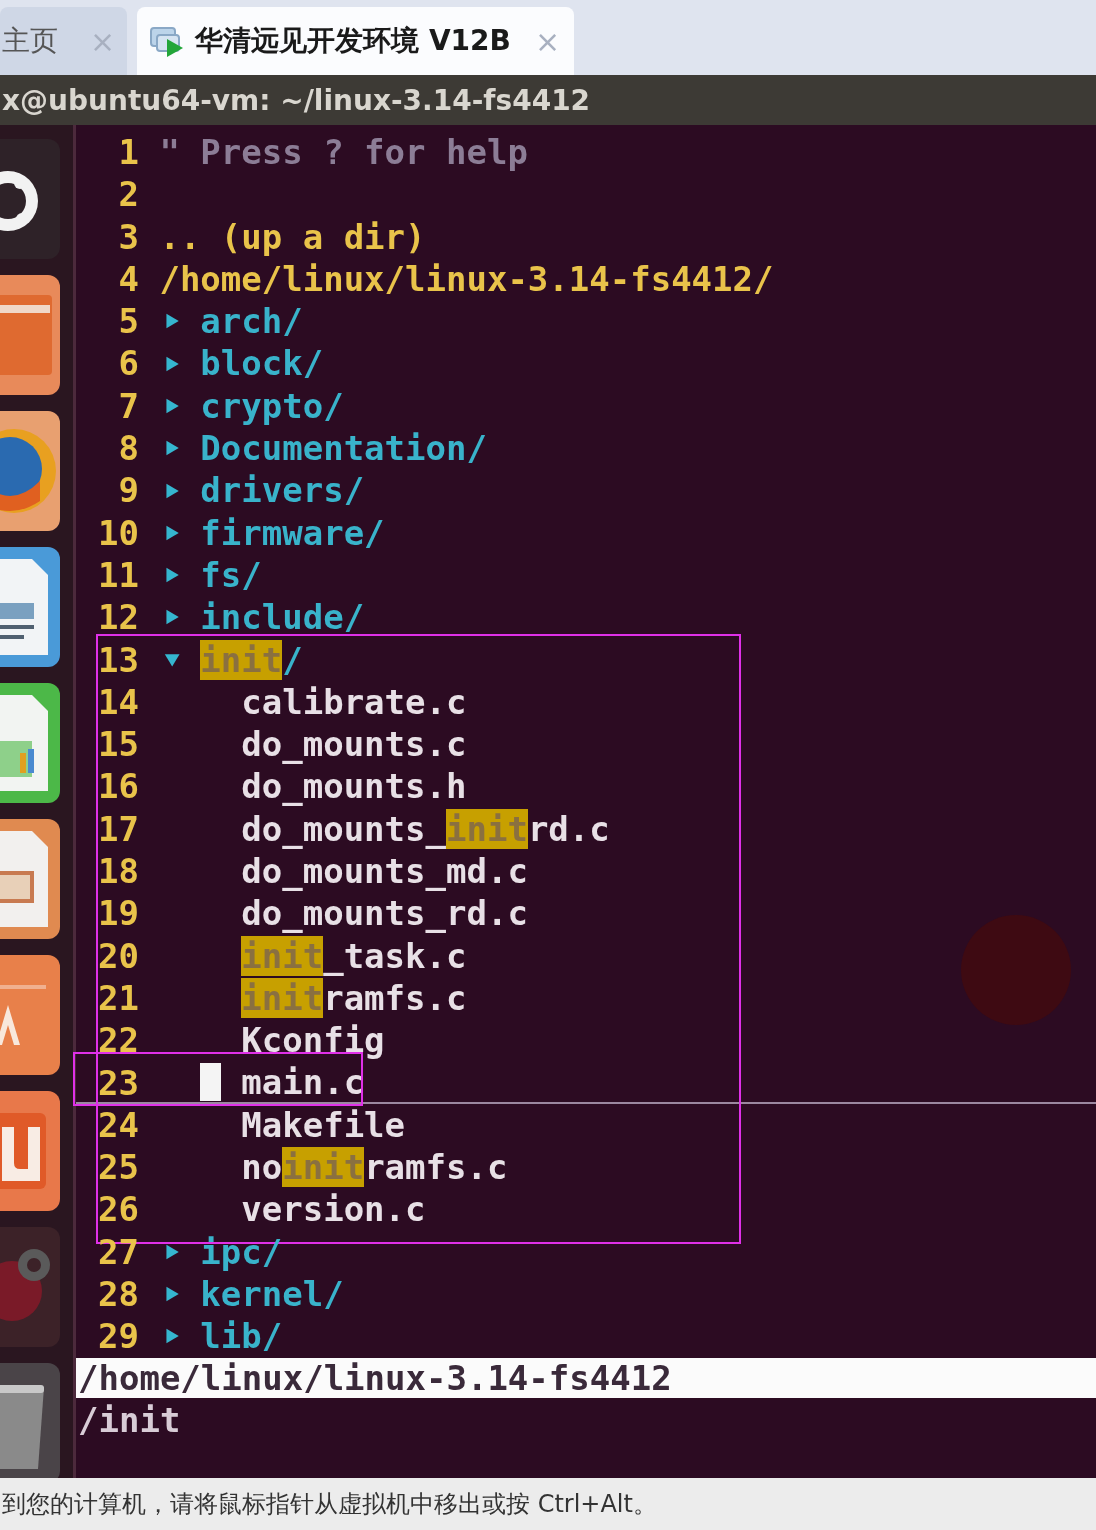 This screenshot has width=1096, height=1530. I want to click on line-number: 2, so click(128, 194).